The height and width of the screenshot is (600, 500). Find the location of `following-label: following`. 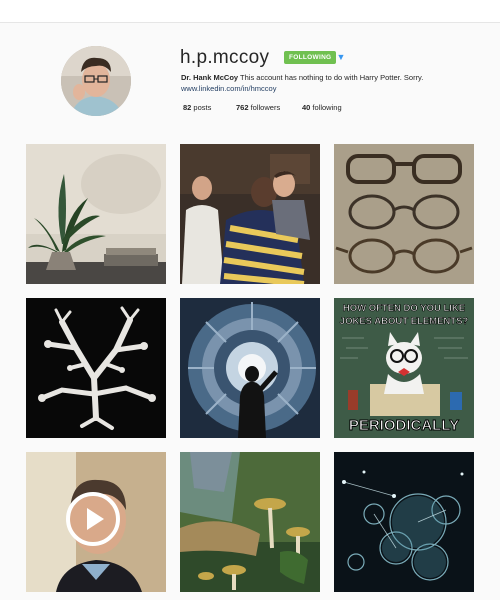

following-label: following is located at coordinates (326, 107).